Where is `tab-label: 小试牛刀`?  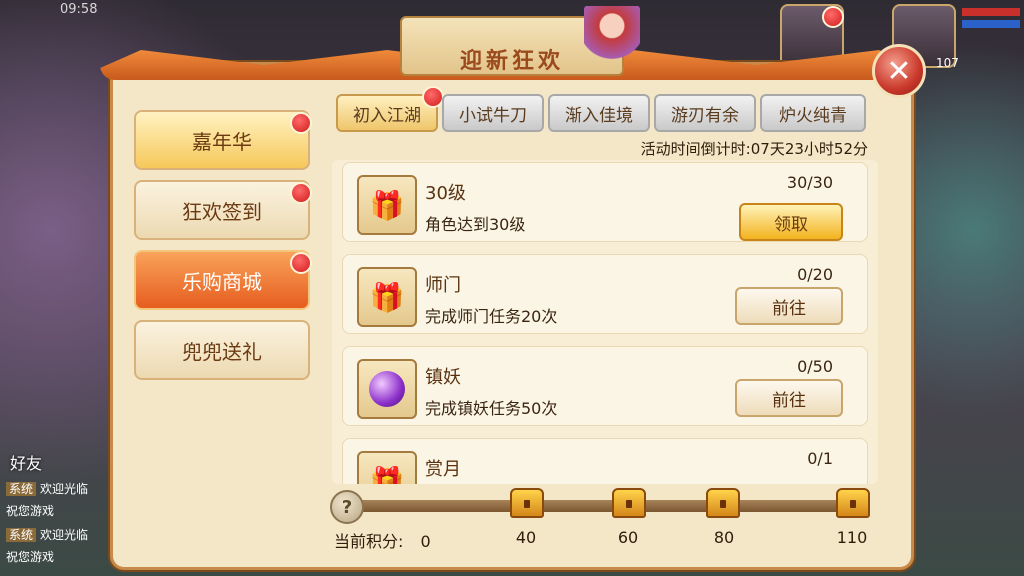
tab-label: 小试牛刀 is located at coordinates (493, 115).